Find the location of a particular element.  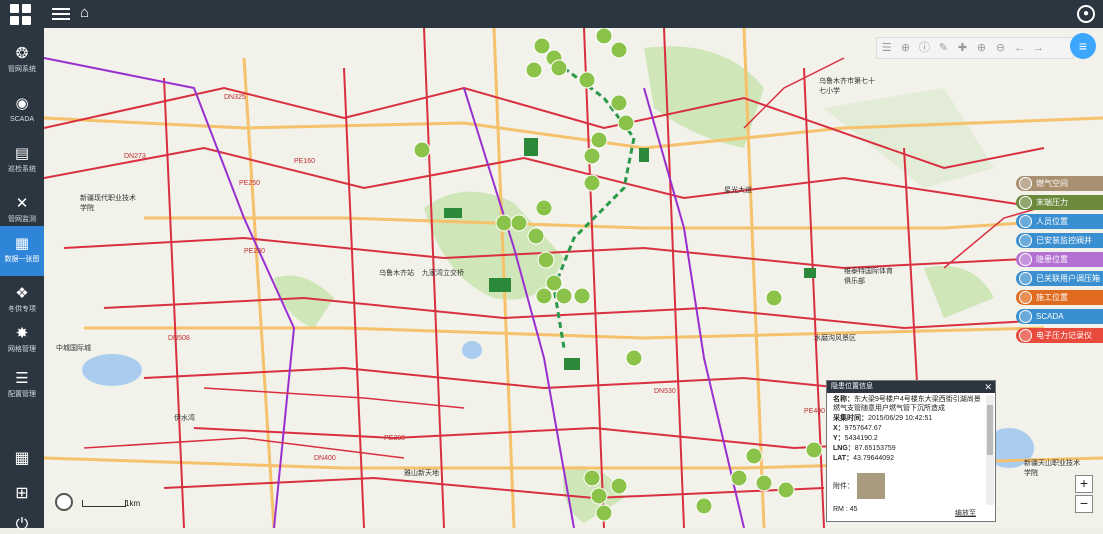

home-icon: ⌂ is located at coordinates (84, 12).